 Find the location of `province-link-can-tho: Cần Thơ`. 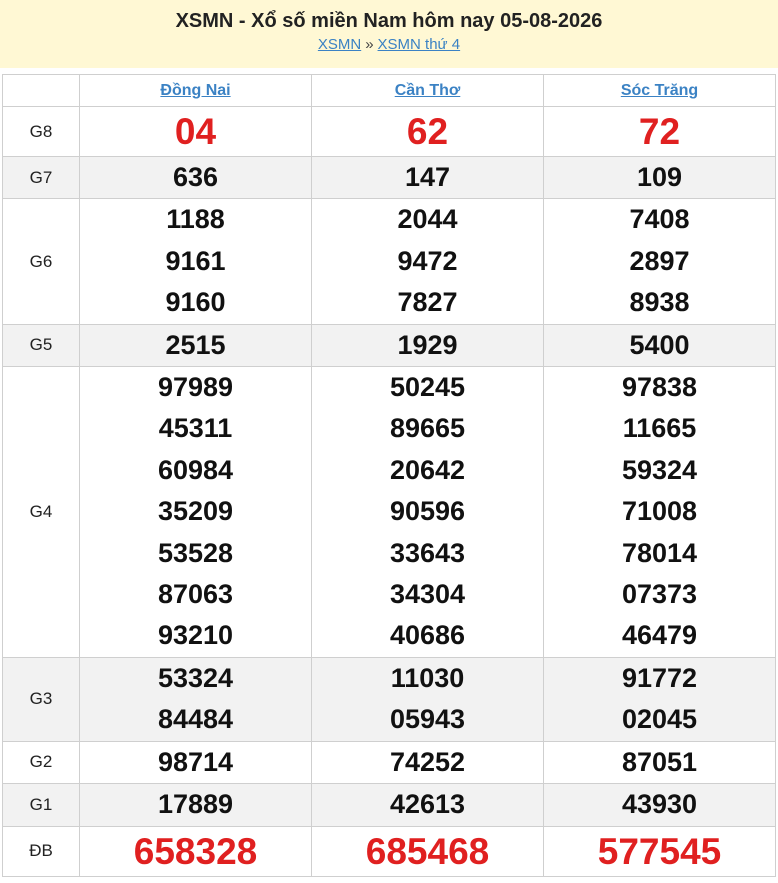

province-link-can-tho: Cần Thơ is located at coordinates (428, 90).